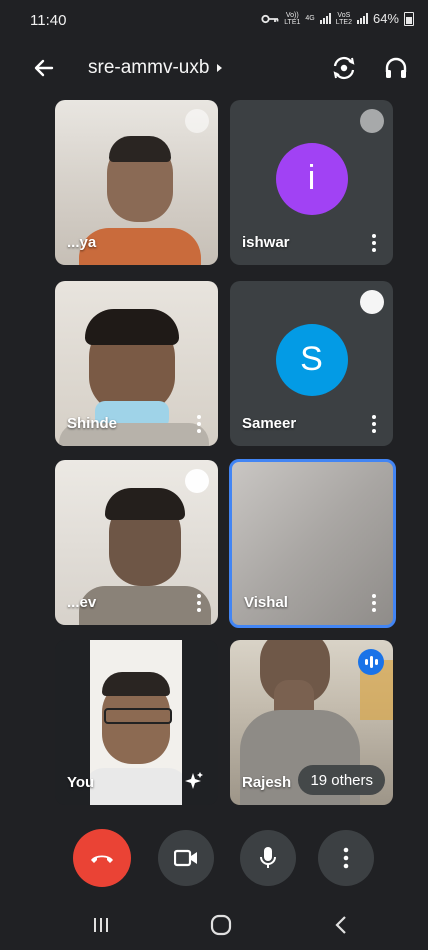  What do you see at coordinates (214, 19) in the screenshot?
I see `status-bar: 11:40 Vo)) LTE1 4G VoS LTE2 64%` at bounding box center [214, 19].